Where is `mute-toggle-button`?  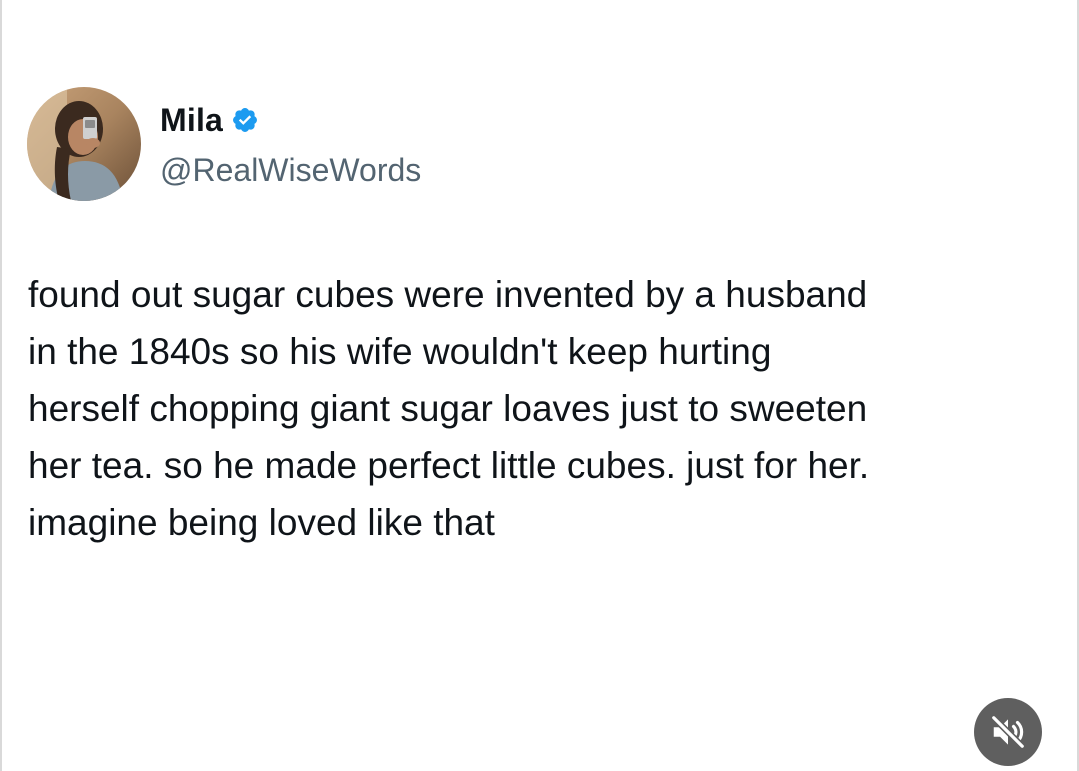 mute-toggle-button is located at coordinates (1008, 732).